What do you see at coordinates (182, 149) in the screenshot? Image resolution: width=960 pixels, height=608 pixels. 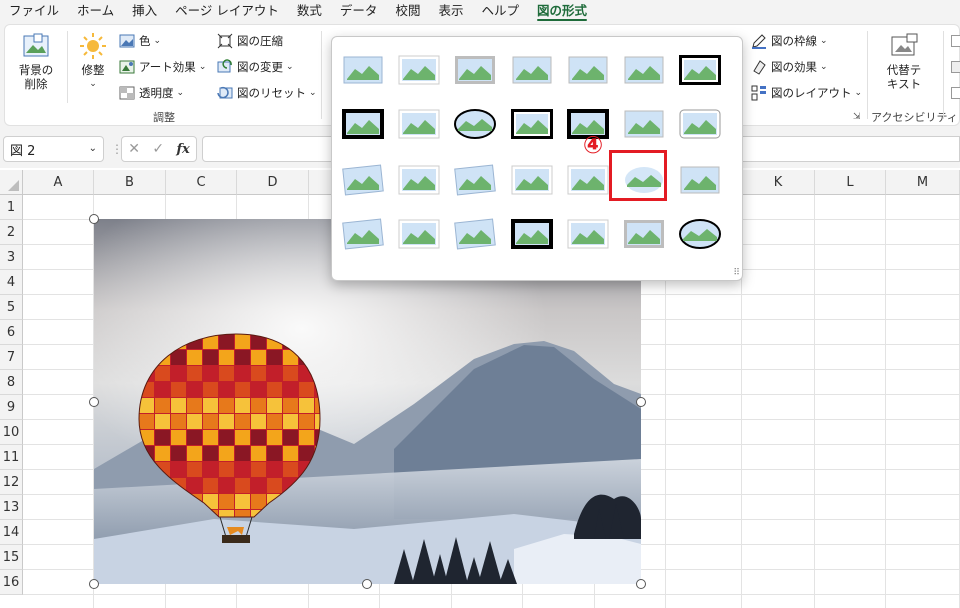 I see `insert-function-icon: fx` at bounding box center [182, 149].